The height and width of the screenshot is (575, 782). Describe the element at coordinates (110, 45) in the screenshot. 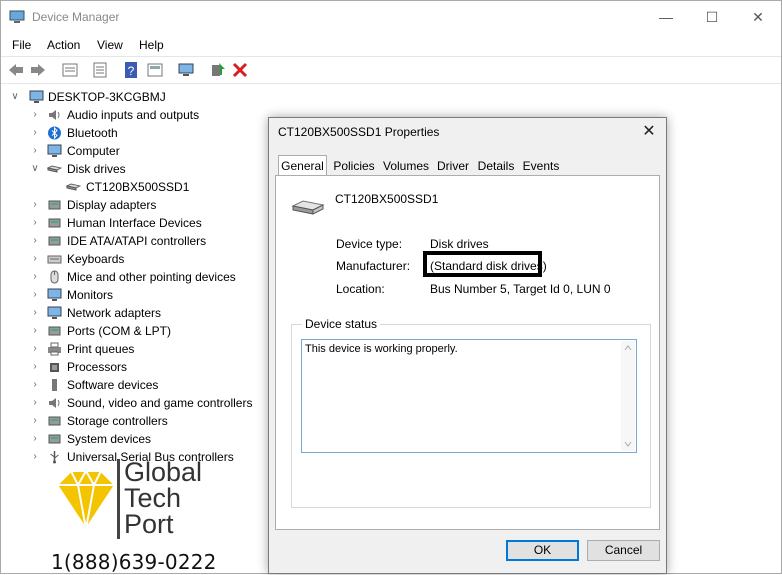

I see `menu-view: View` at that location.